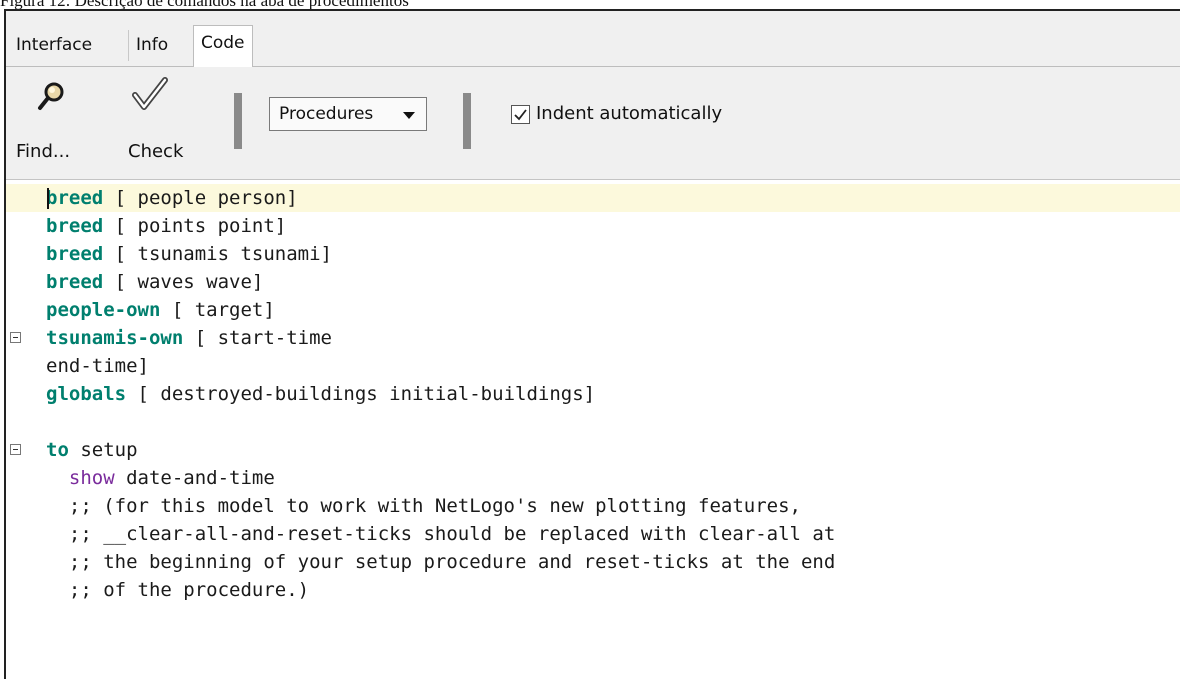 This screenshot has height=690, width=1182. What do you see at coordinates (217, 254) in the screenshot?
I see `code-rest: [ tsunamis tsunami]` at bounding box center [217, 254].